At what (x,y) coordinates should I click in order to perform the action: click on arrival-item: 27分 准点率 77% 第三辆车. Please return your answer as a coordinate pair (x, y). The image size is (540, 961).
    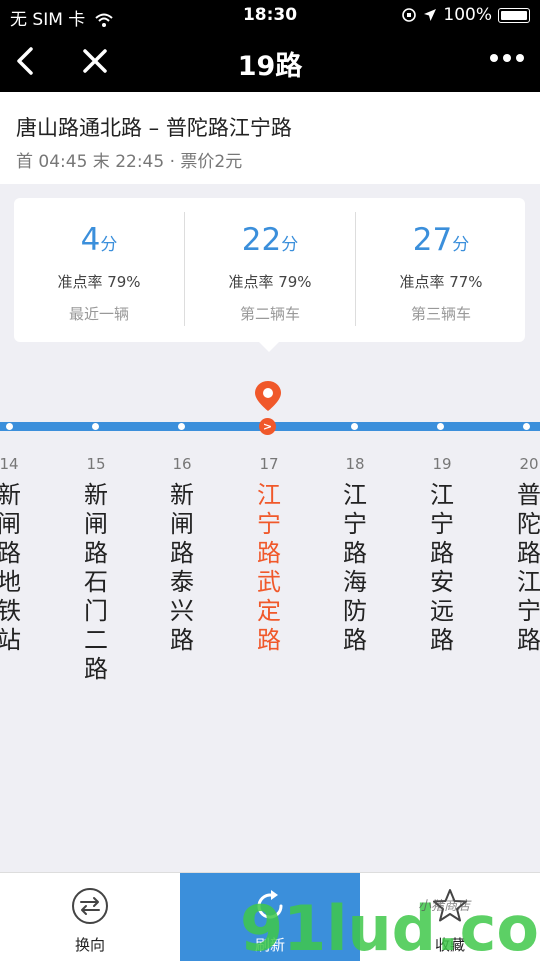
    Looking at the image, I should click on (441, 270).